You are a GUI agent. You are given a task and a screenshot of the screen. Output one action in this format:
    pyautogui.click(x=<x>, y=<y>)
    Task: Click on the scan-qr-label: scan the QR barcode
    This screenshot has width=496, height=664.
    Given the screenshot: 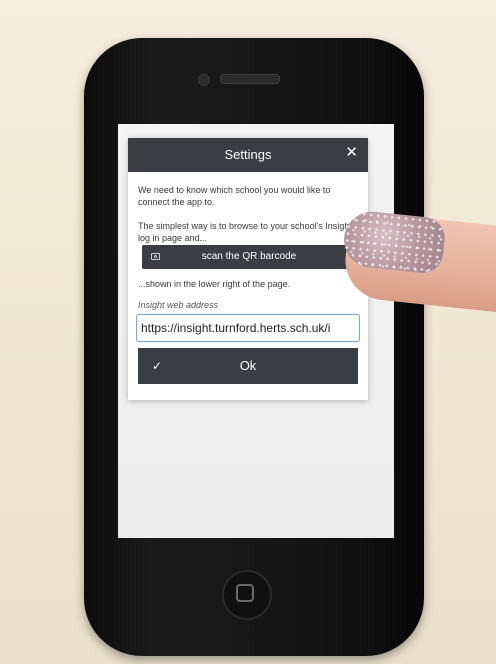 What is the action you would take?
    pyautogui.click(x=249, y=256)
    